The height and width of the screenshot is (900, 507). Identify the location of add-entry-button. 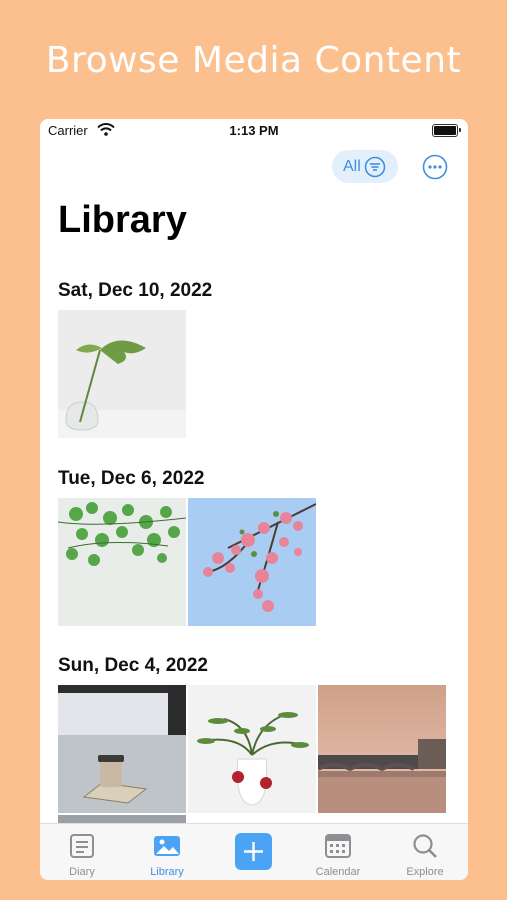
(253, 851).